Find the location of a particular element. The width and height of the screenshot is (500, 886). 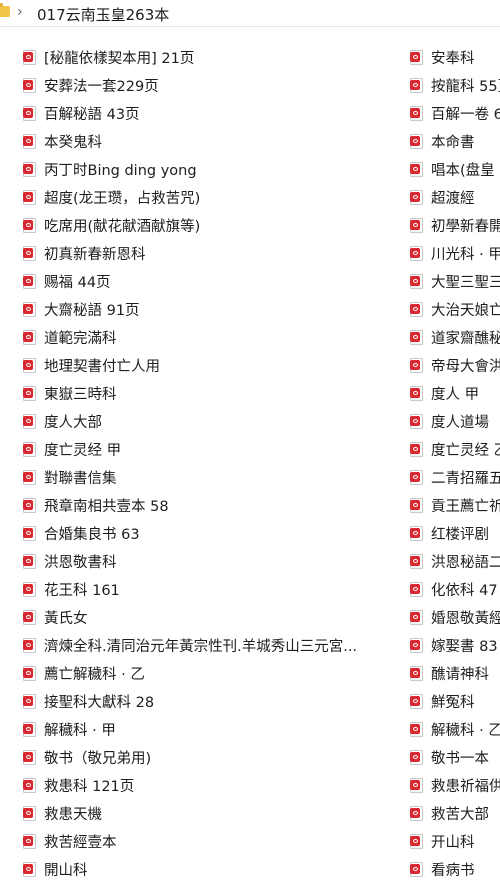

file-name: 百解一卷 6 is located at coordinates (465, 114).